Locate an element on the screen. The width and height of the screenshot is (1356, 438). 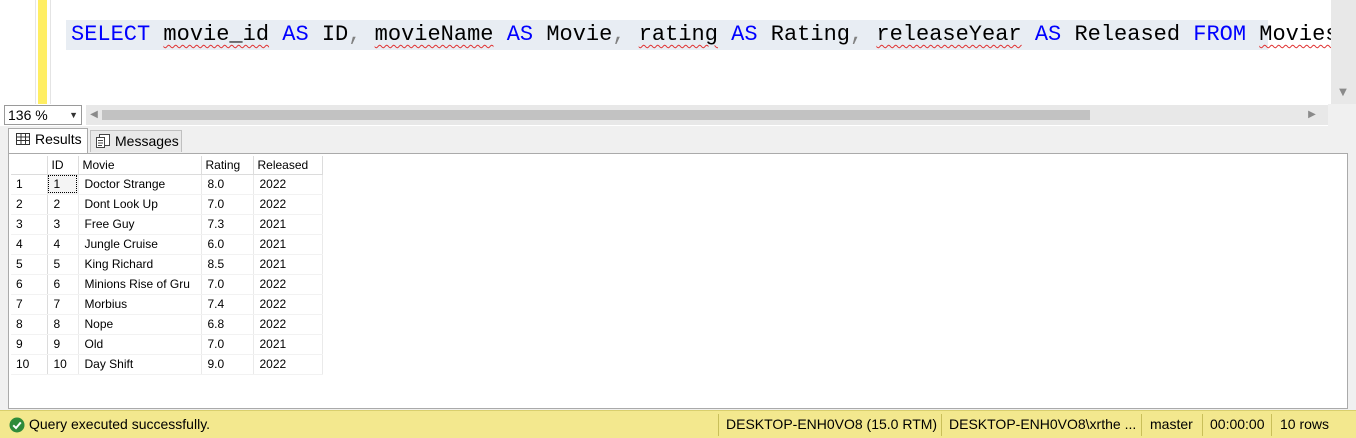
sql-column-rating: rating is located at coordinates (678, 34).